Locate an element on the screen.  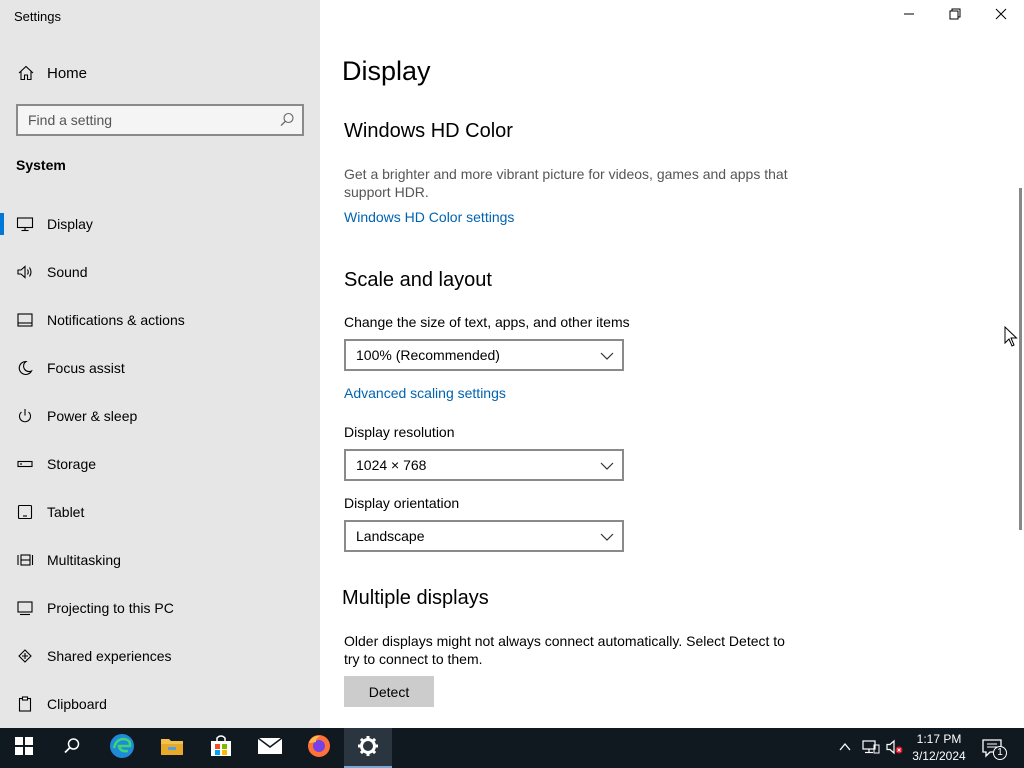
taskbar-edge is located at coordinates (122, 748).